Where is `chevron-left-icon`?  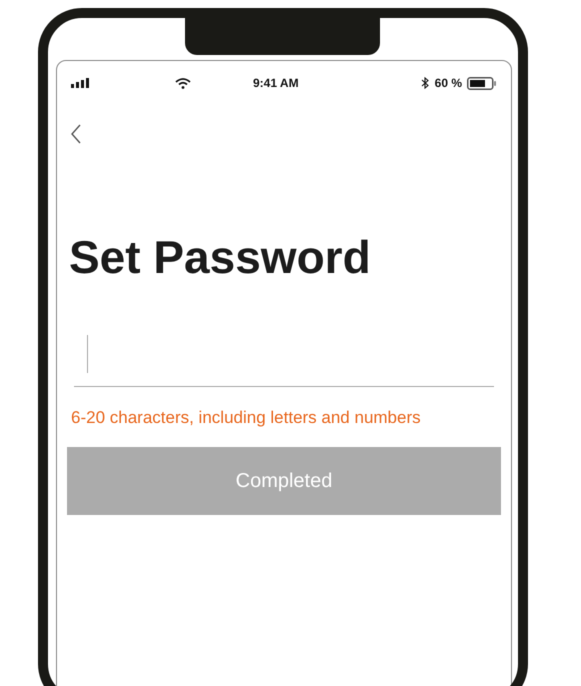
chevron-left-icon is located at coordinates (76, 134).